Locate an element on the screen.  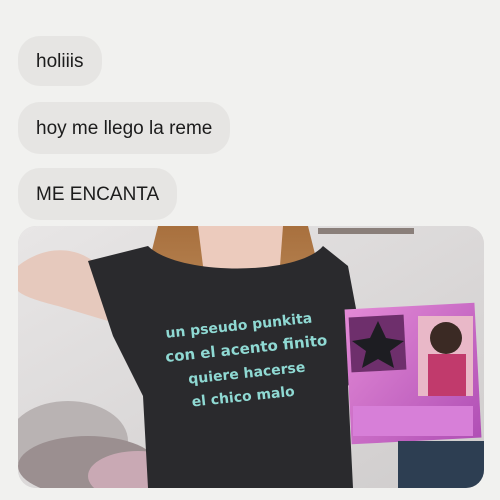
message-text: holiiis is located at coordinates (60, 61).